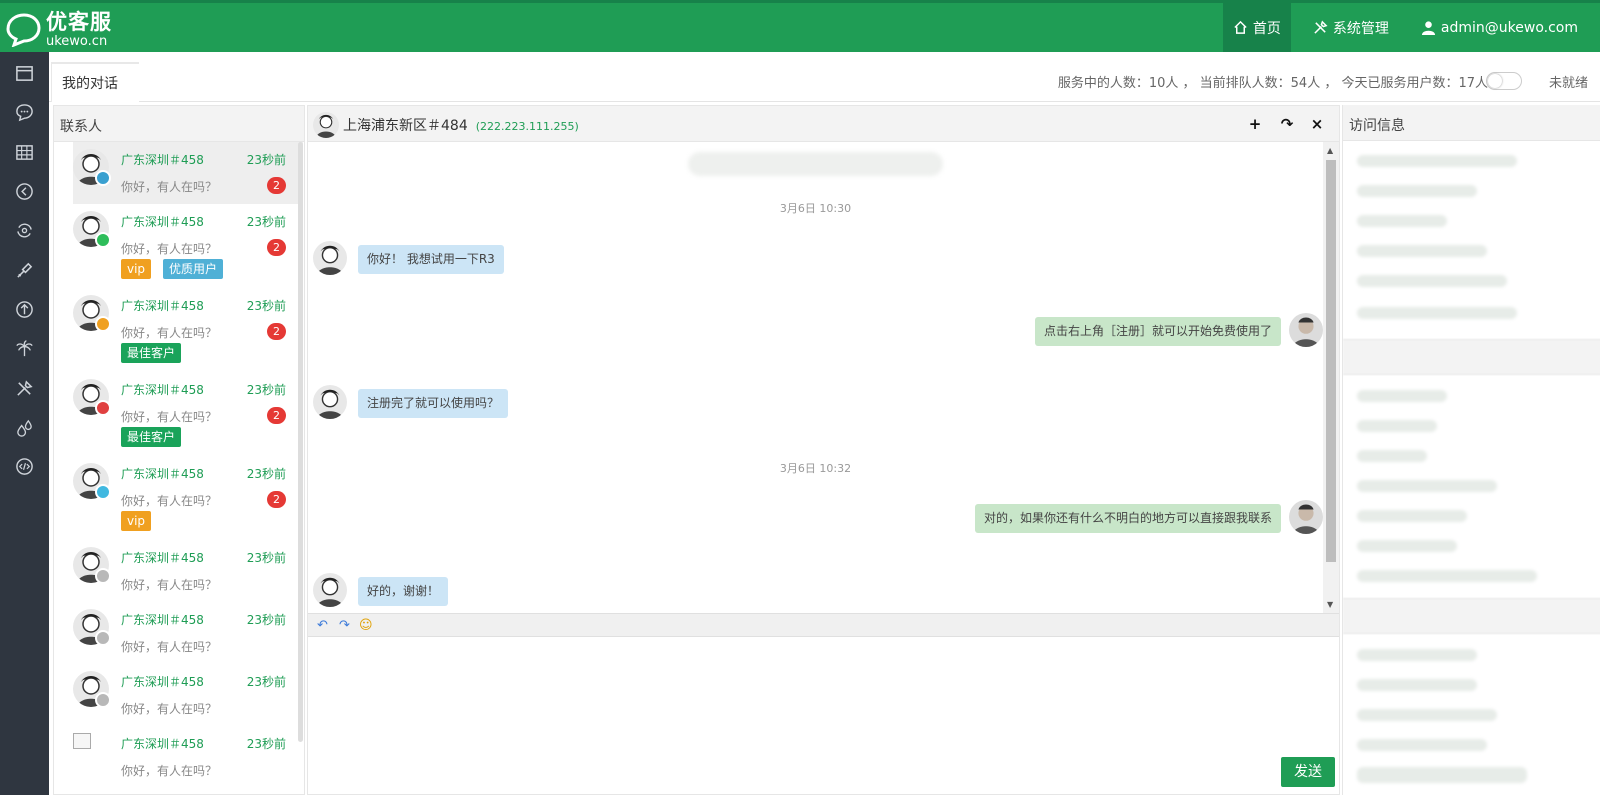  I want to click on scroll-down-arrow-icon: ▼, so click(1330, 604).